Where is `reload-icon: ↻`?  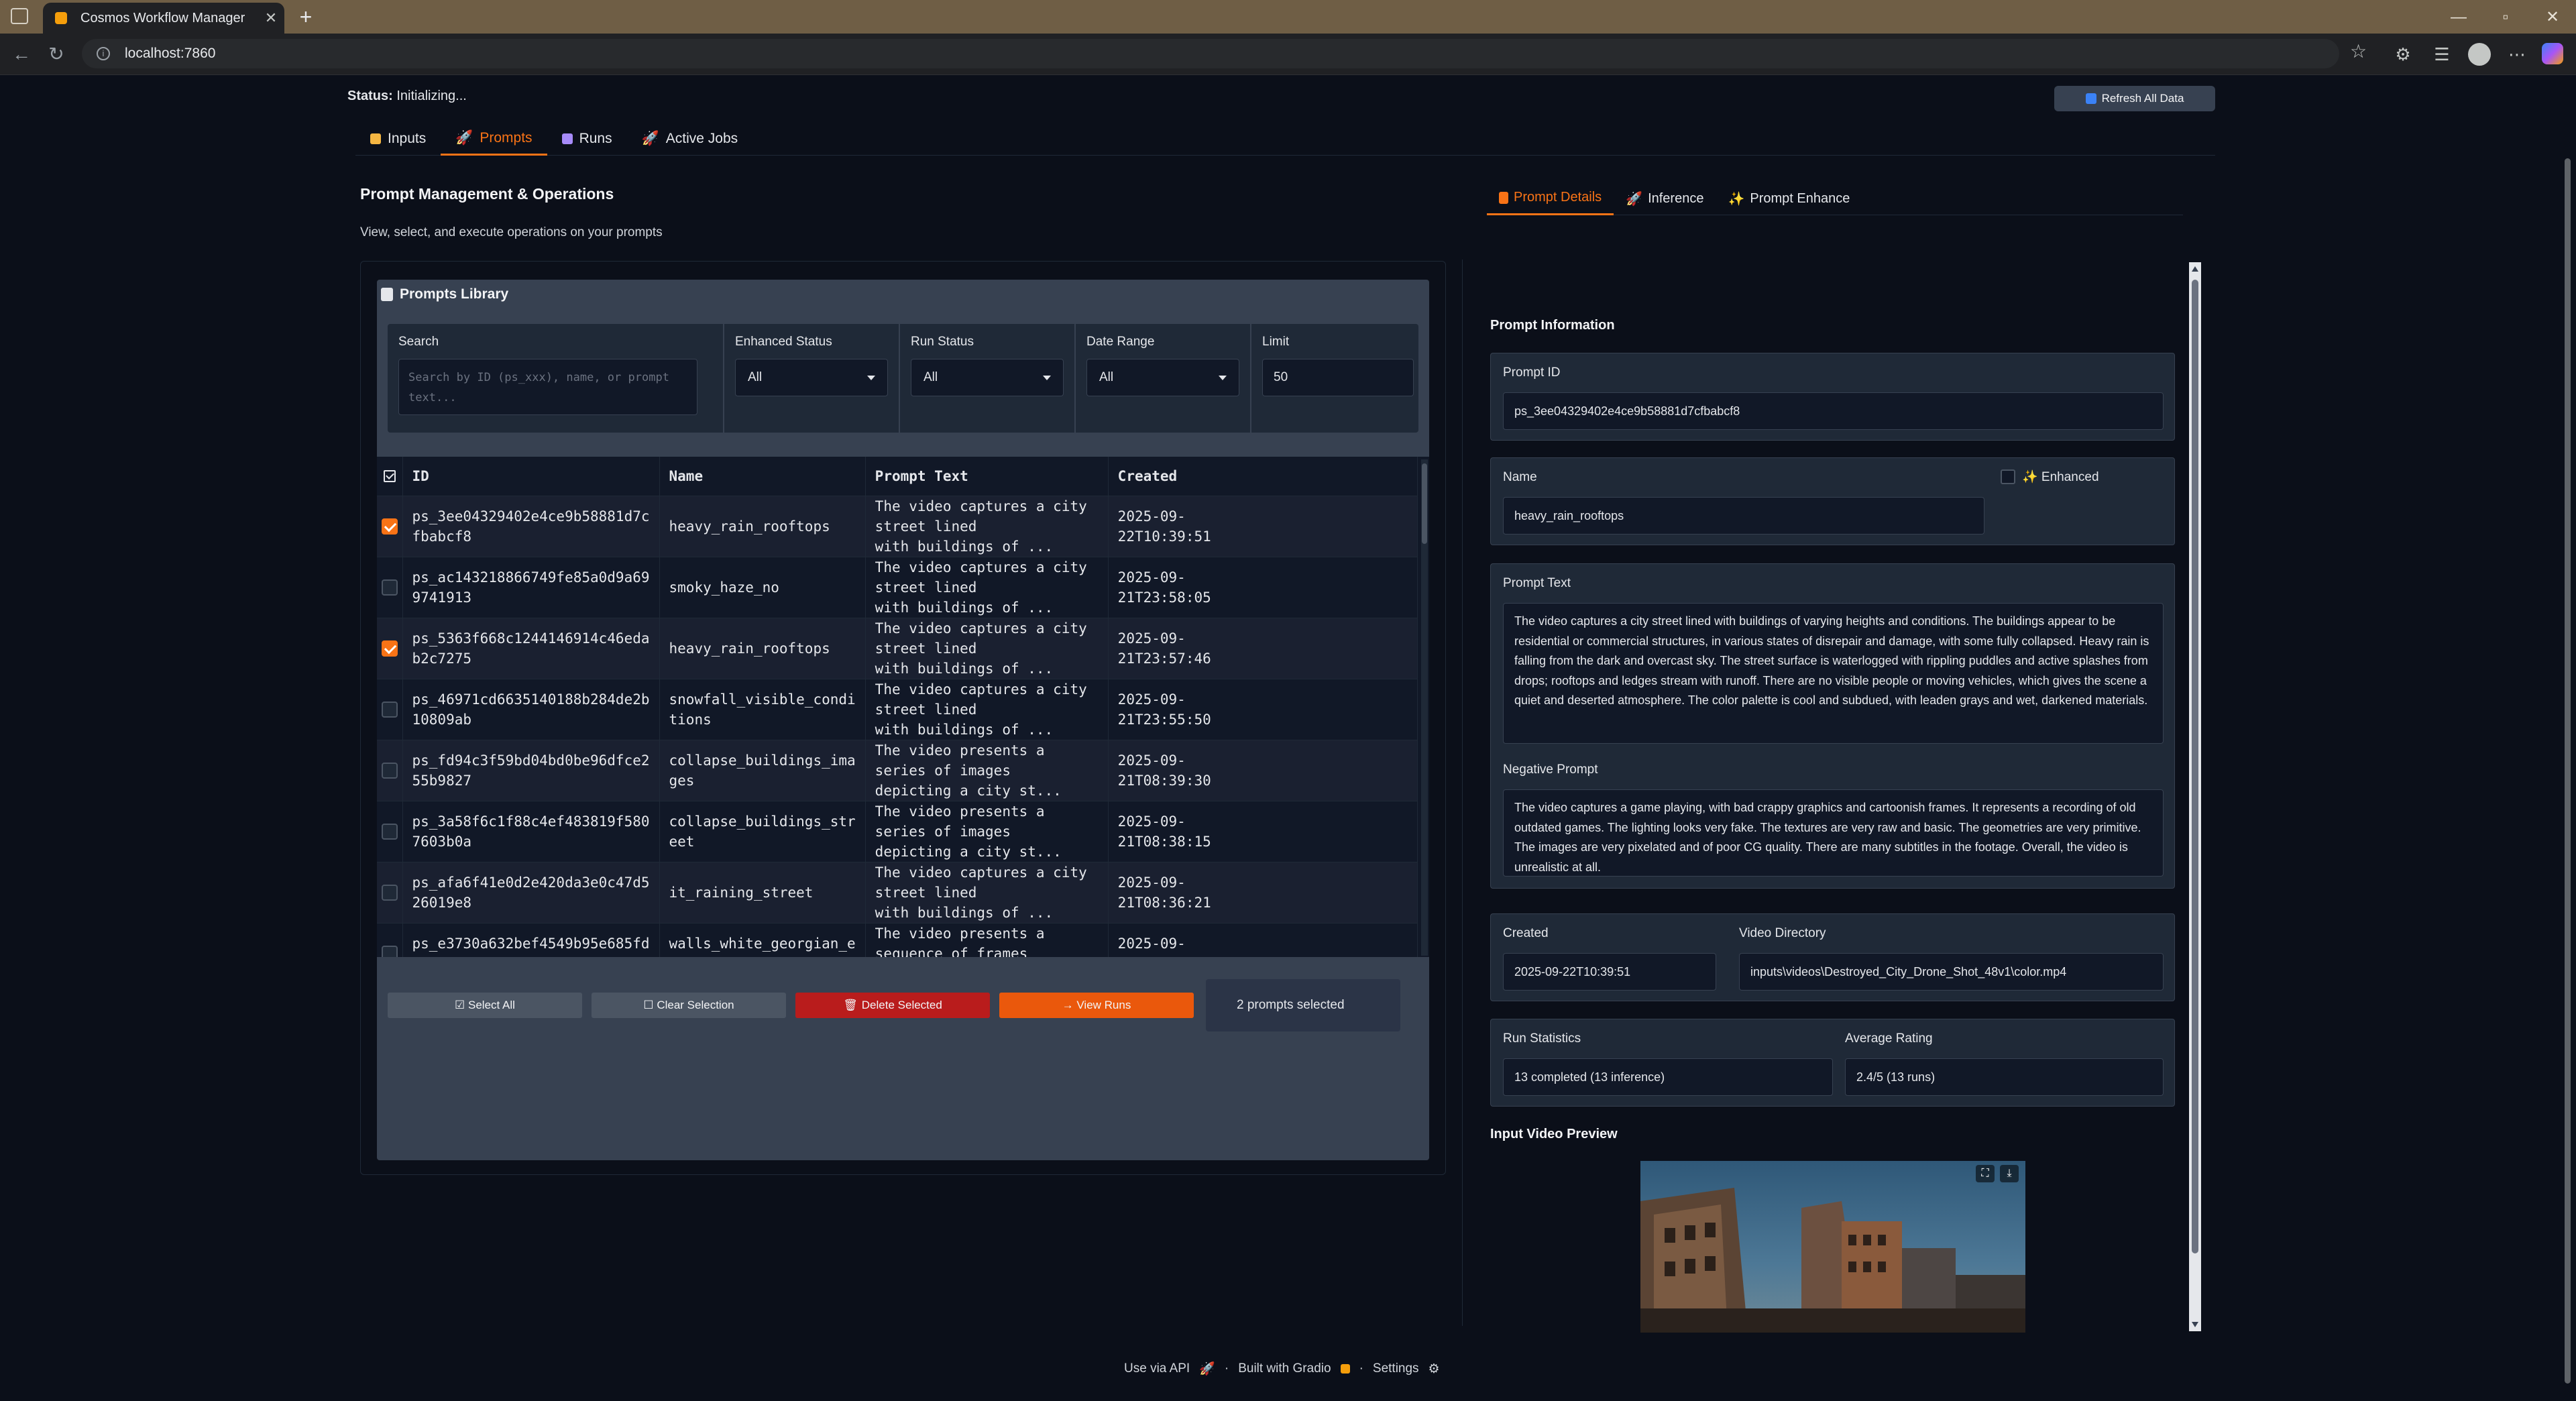
reload-icon: ↻ is located at coordinates (56, 55).